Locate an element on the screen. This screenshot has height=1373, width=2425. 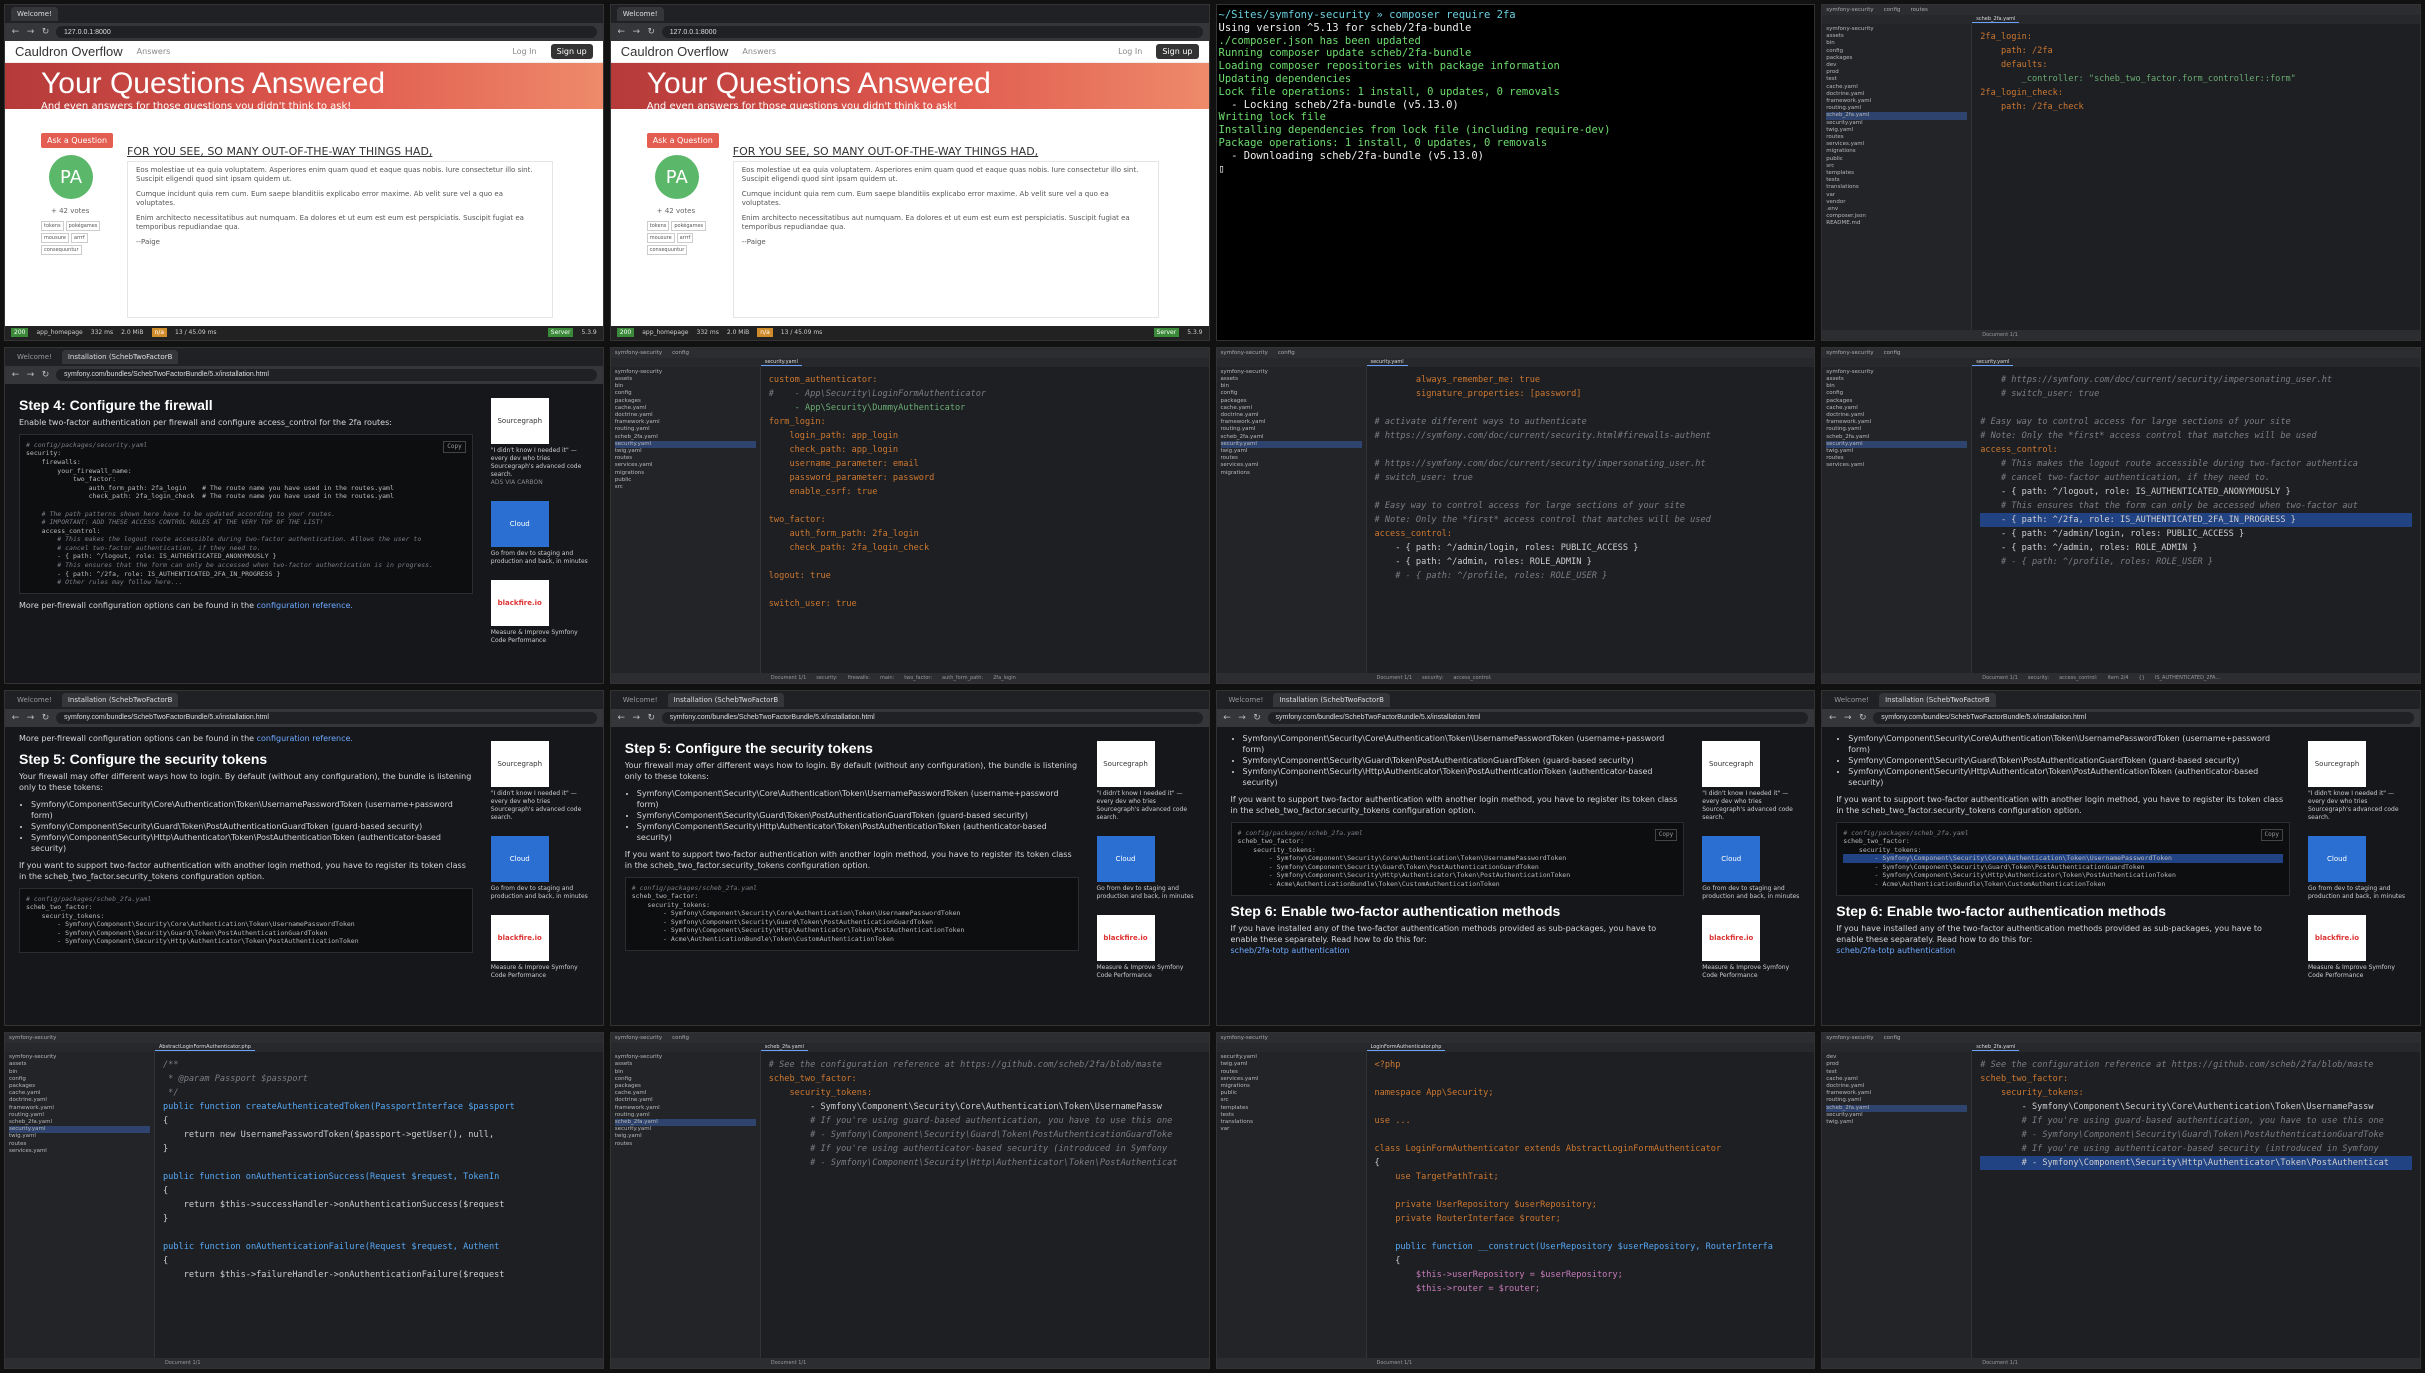
breadcrumb: routes is located at coordinates (1918, 10).